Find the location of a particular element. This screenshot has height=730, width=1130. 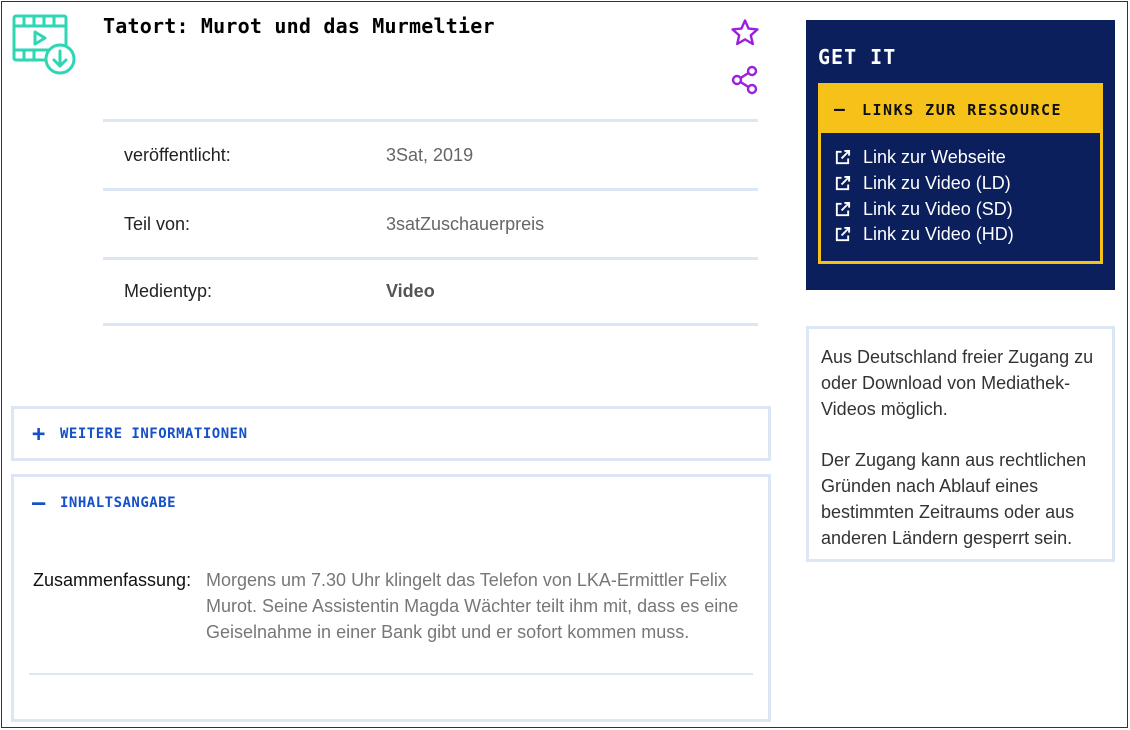

metadata-row-part-of: Teil von: 3satZuschauerpreis is located at coordinates (430, 222).